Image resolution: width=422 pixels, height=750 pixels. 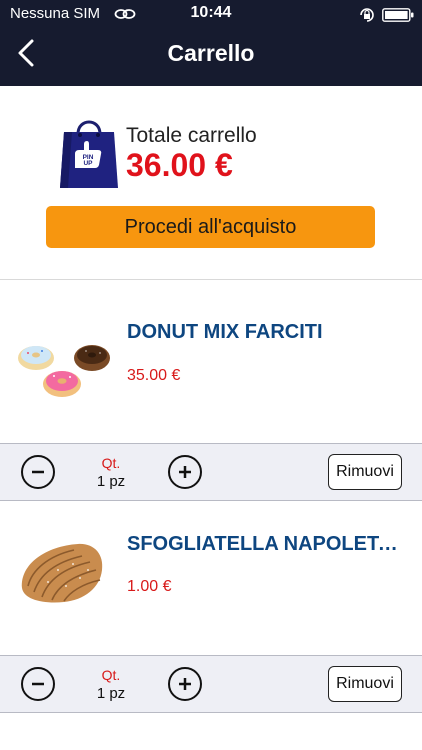 I want to click on sfogliatella-image, so click(x=62, y=573).